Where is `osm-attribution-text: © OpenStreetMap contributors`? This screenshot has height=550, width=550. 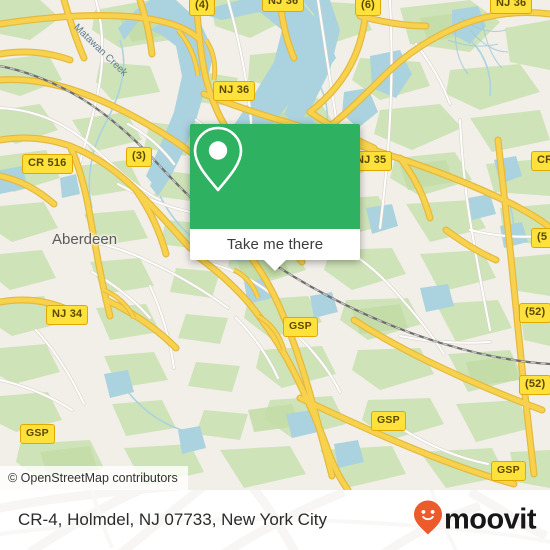 osm-attribution-text: © OpenStreetMap contributors is located at coordinates (93, 478).